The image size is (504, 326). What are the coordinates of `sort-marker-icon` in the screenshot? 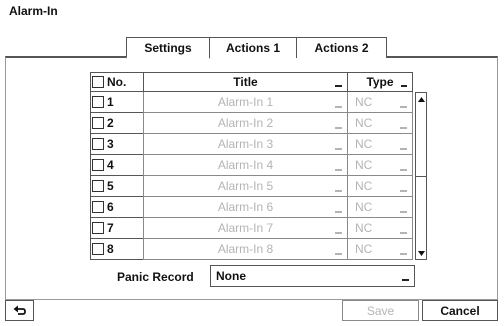 It's located at (338, 86).